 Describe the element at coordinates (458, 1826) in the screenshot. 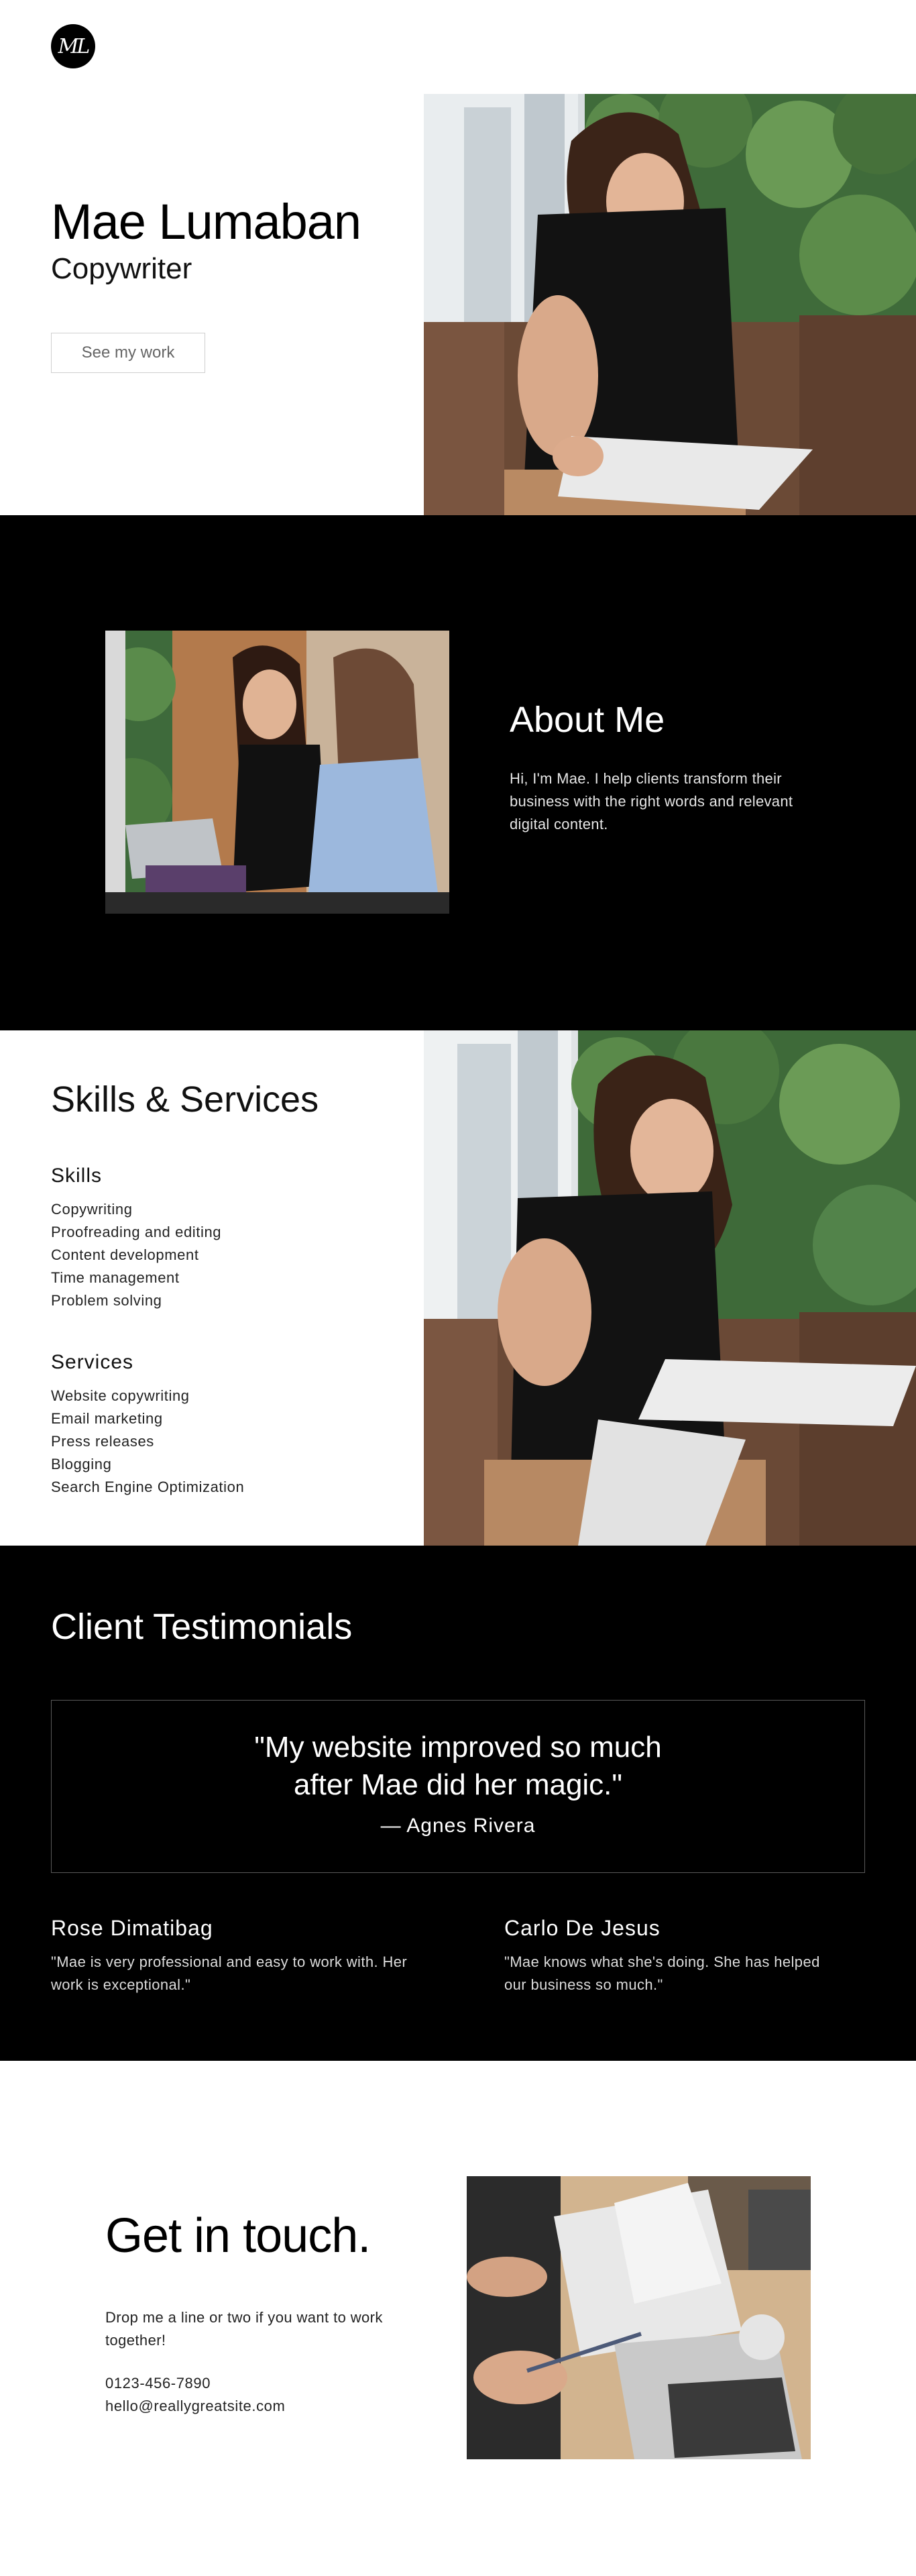

I see `featured-author: — Agnes Rivera` at that location.